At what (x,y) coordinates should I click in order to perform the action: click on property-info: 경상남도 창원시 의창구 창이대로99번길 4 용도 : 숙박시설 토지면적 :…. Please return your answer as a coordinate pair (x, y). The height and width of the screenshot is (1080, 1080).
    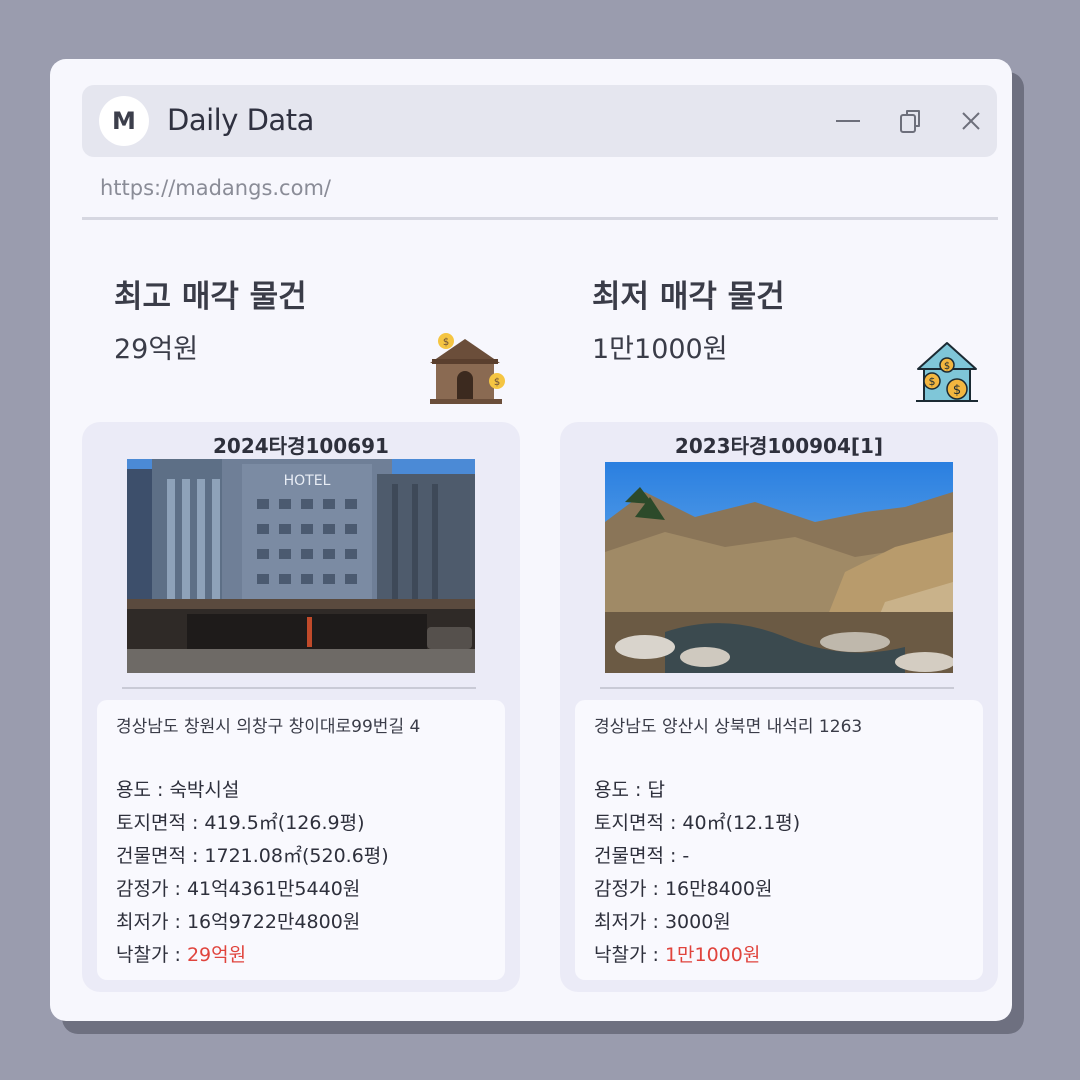
    Looking at the image, I should click on (301, 840).